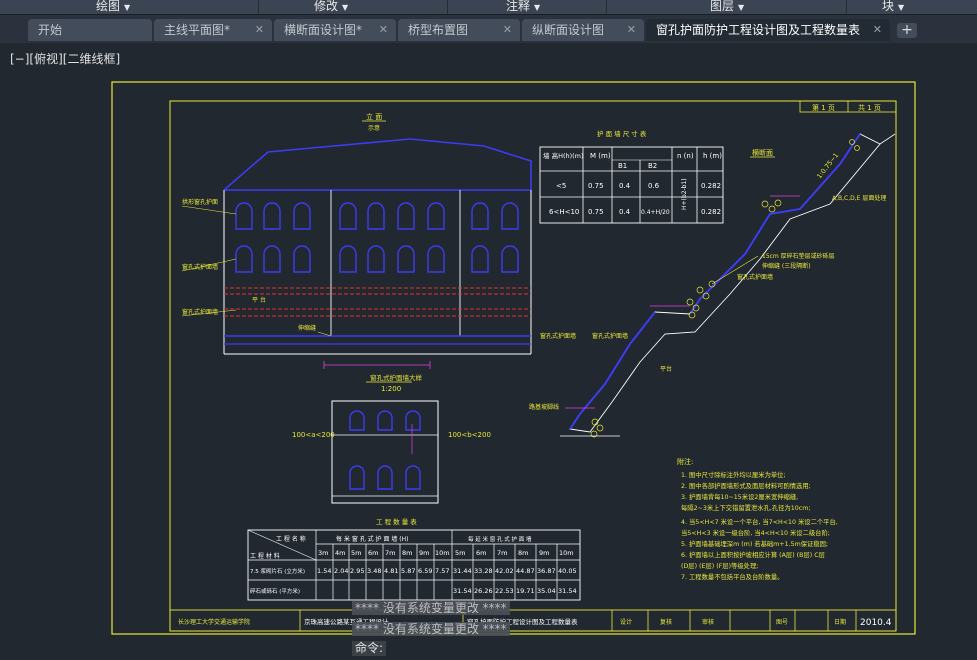  Describe the element at coordinates (546, 571) in the screenshot. I see `qty-r1-c13: 36.87` at that location.